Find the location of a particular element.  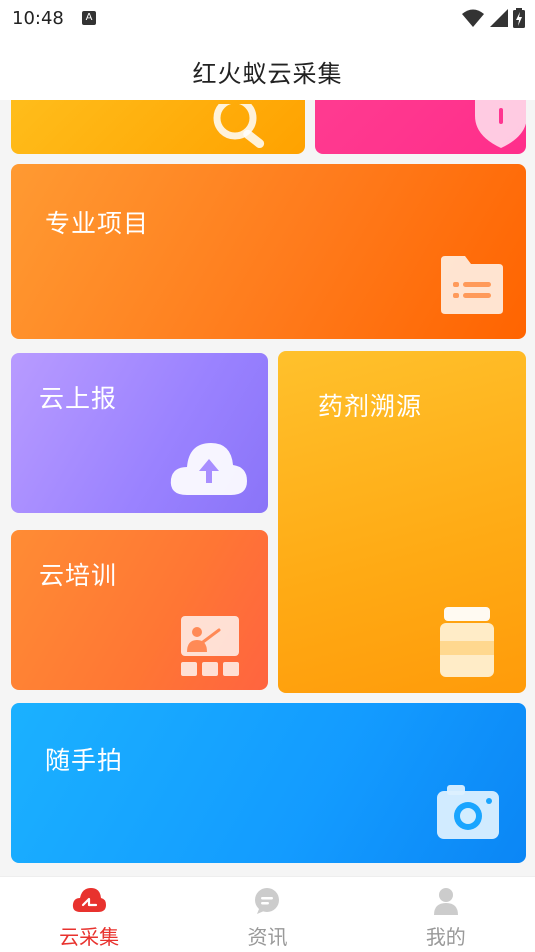

title-bar: 红火蚁云采集 is located at coordinates (267, 68).